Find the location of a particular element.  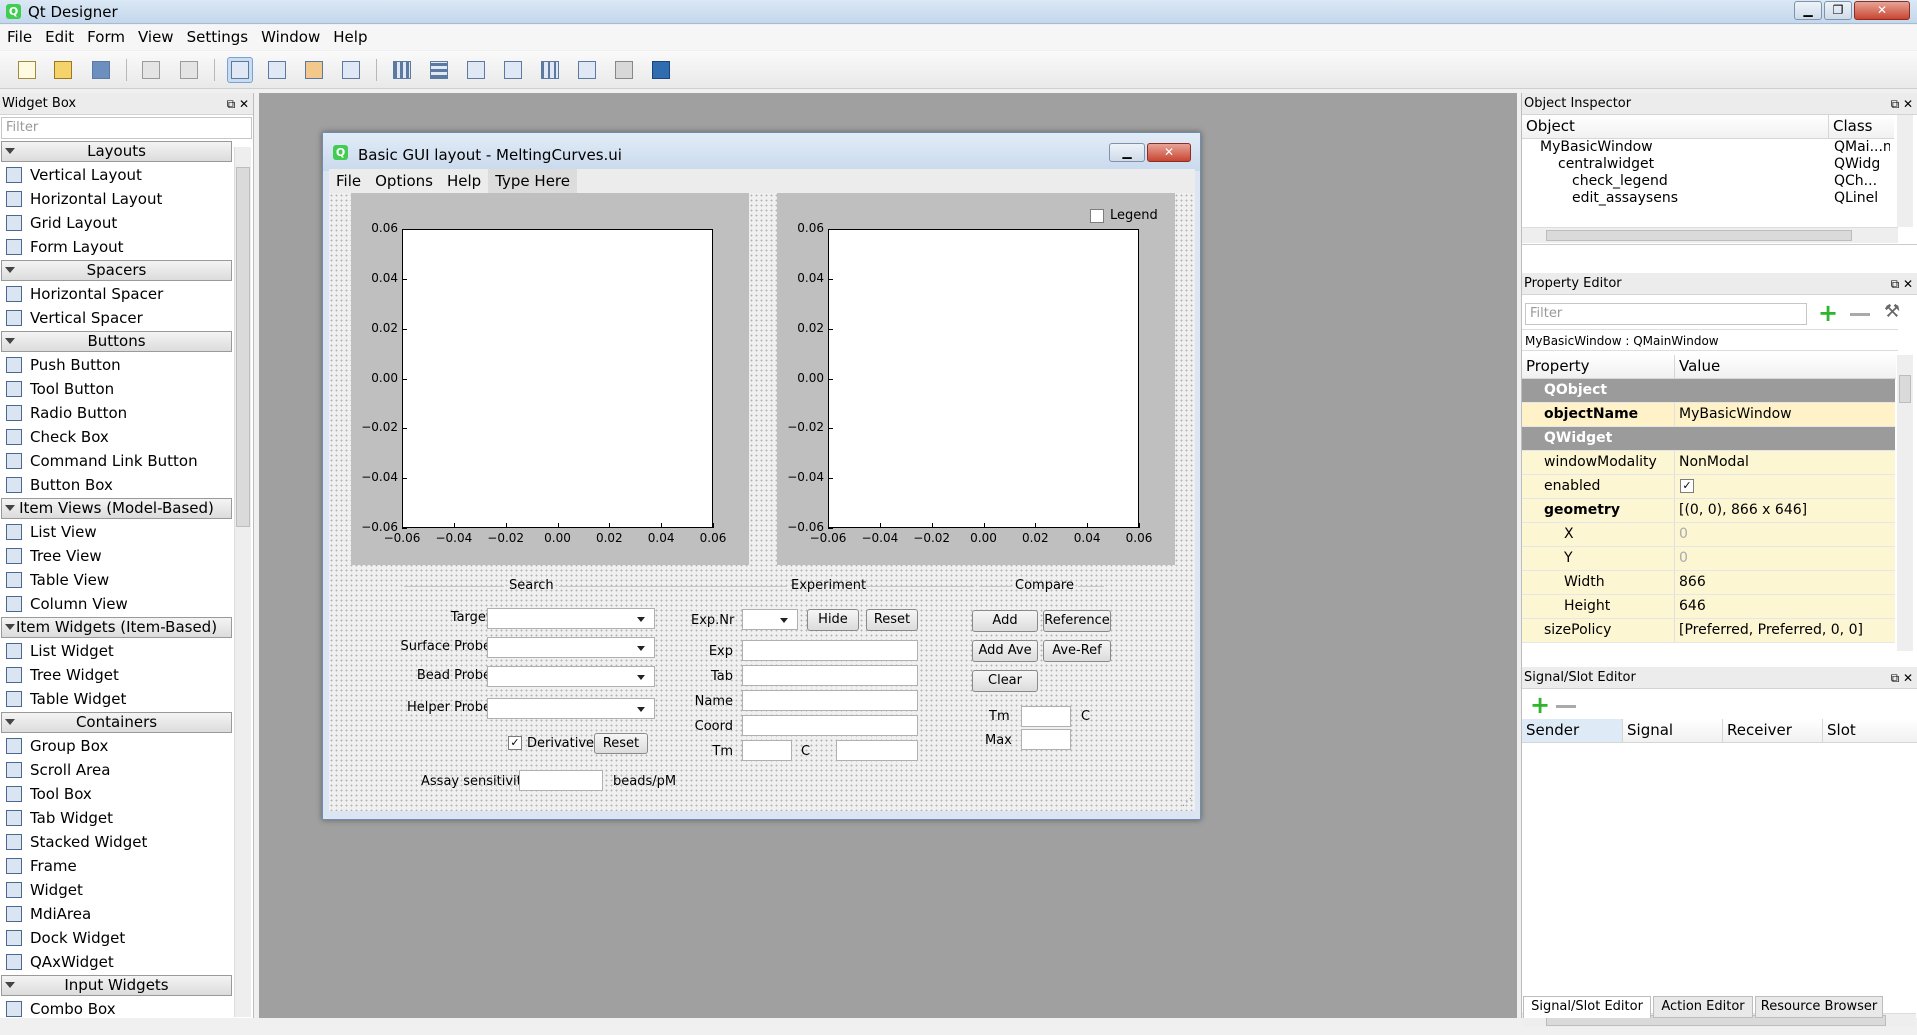

menu-help: Help is located at coordinates (349, 37).